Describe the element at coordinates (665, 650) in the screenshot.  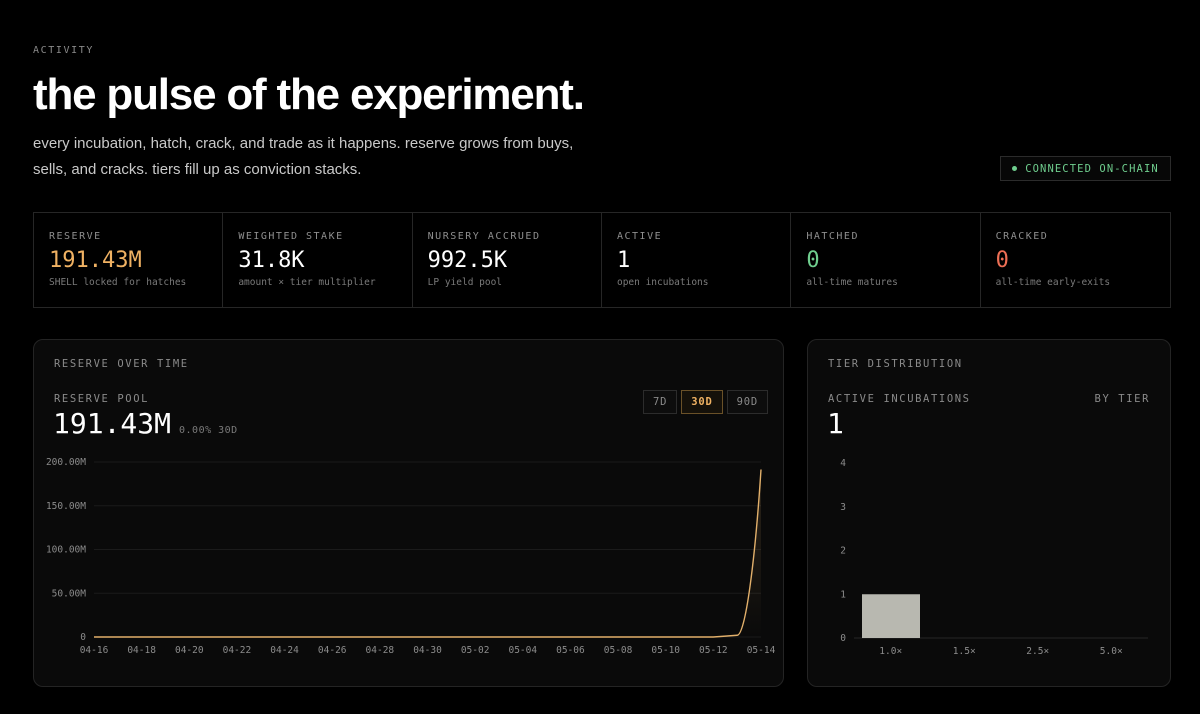
I see `x-tick-label: 05-10` at that location.